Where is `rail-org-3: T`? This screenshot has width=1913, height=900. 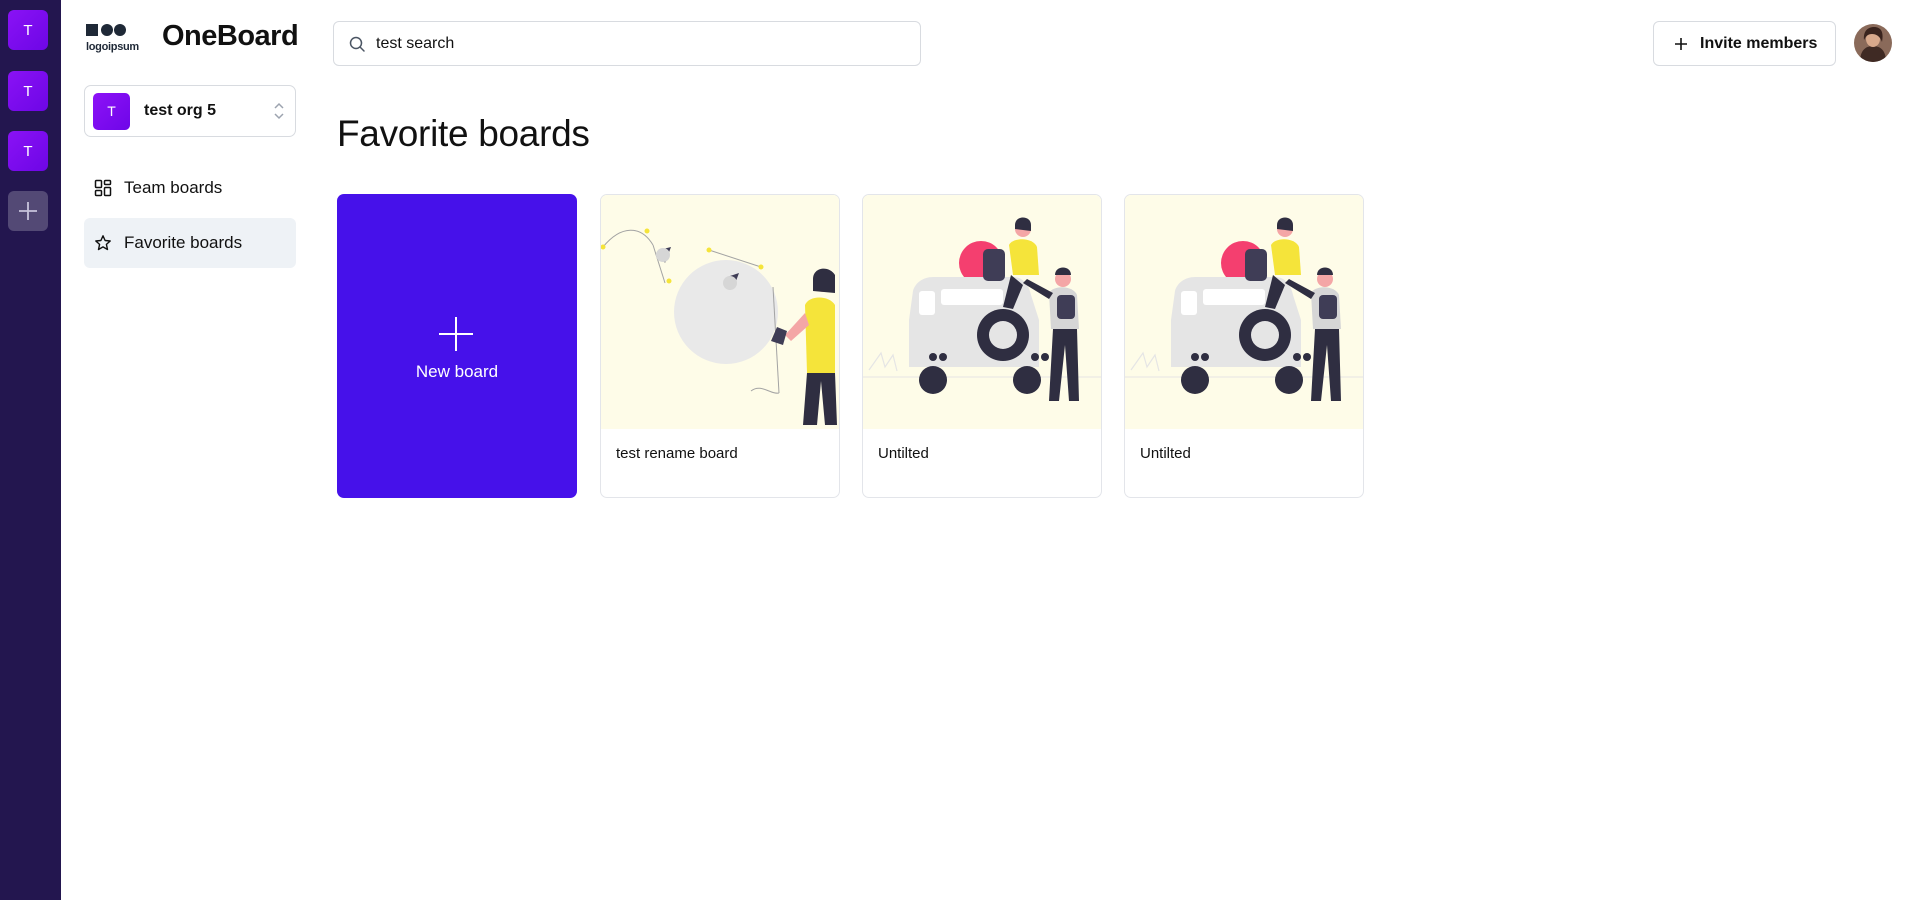
rail-org-3: T is located at coordinates (28, 151).